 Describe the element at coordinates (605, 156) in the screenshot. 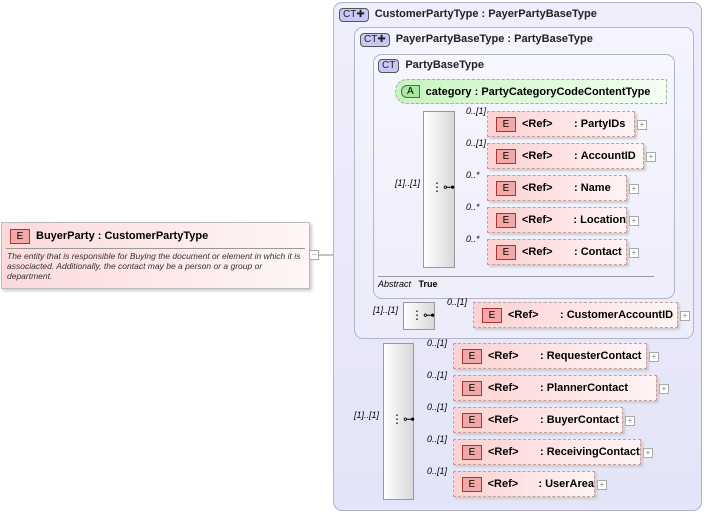

I see `element-name: : AccountID` at that location.